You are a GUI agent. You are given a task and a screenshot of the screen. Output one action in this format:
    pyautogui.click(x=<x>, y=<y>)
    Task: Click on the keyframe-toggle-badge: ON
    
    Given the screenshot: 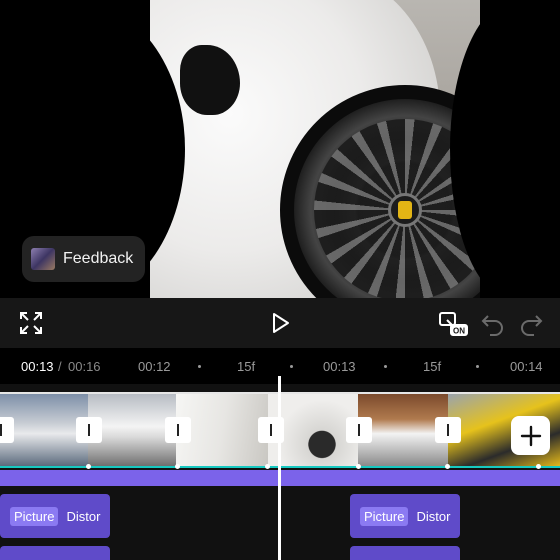 What is the action you would take?
    pyautogui.click(x=459, y=331)
    